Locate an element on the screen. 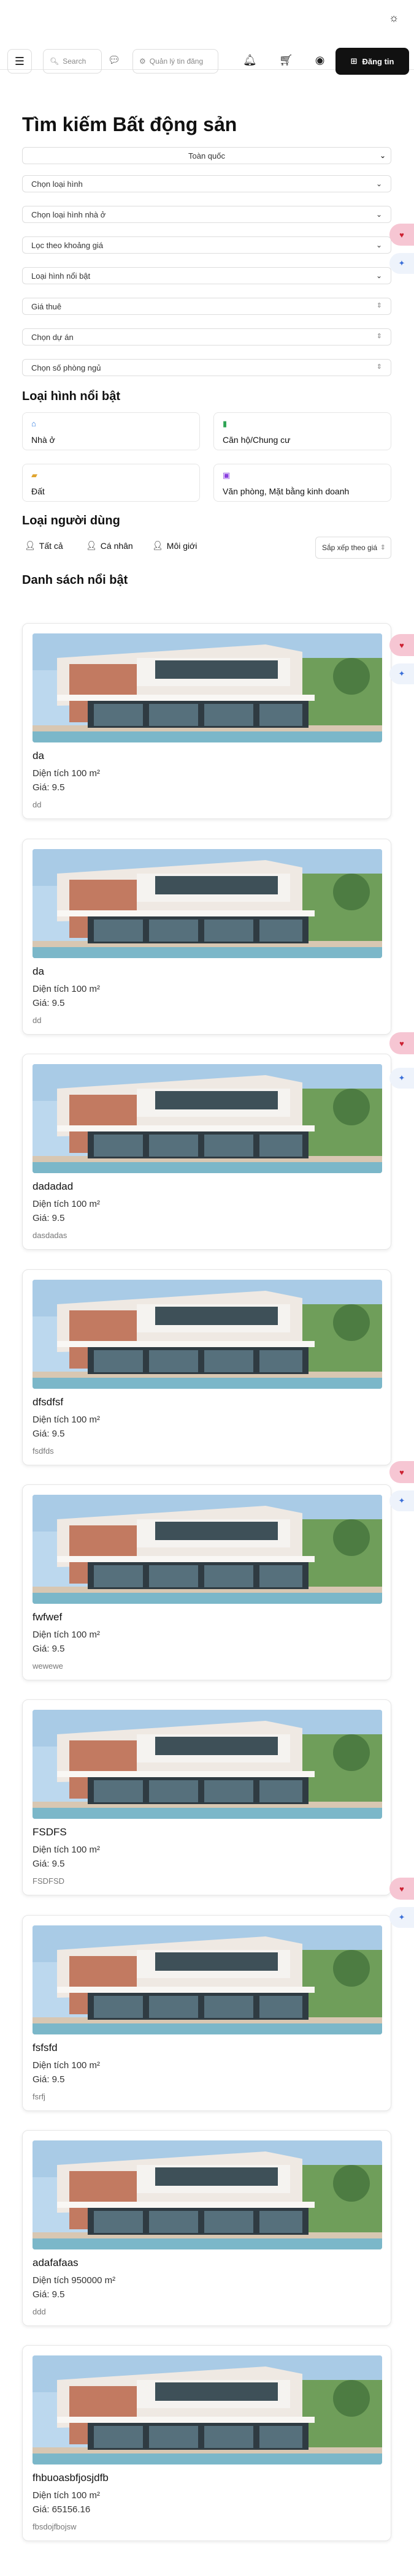 Image resolution: width=414 pixels, height=2576 pixels. menu-icon: ☰ is located at coordinates (19, 61).